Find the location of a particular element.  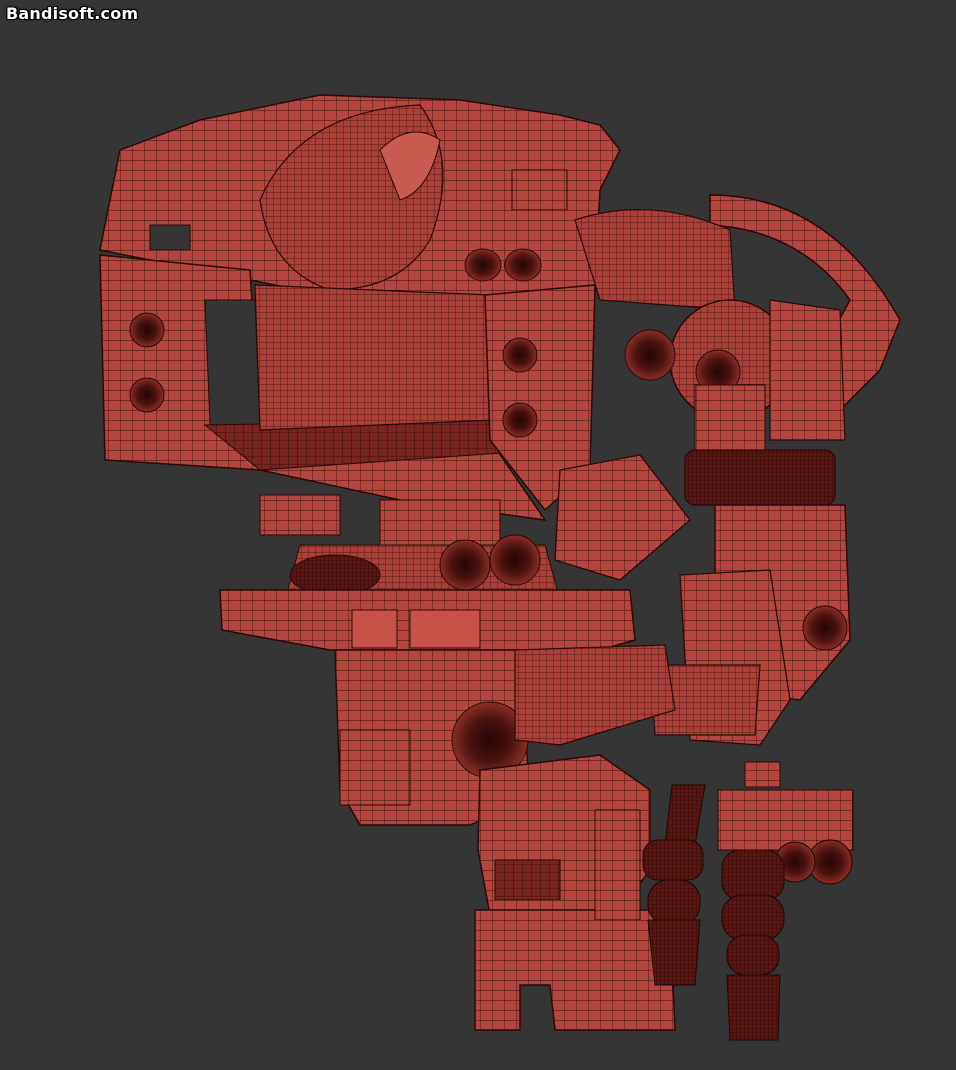

leg-assembly is located at coordinates (575, 892).